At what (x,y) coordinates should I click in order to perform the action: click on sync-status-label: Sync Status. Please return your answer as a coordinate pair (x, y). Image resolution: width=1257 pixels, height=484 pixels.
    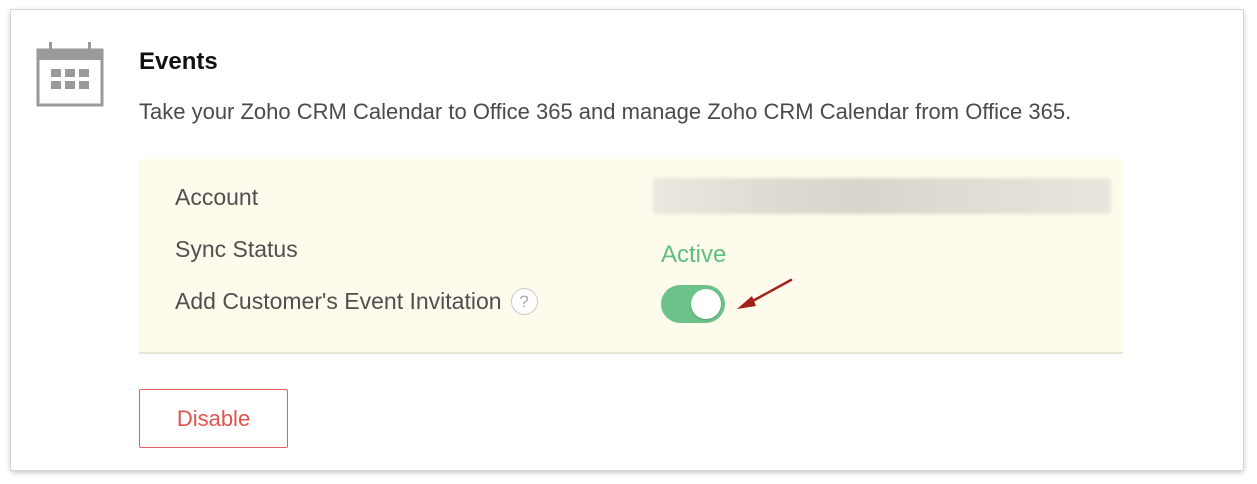
    Looking at the image, I should click on (236, 249).